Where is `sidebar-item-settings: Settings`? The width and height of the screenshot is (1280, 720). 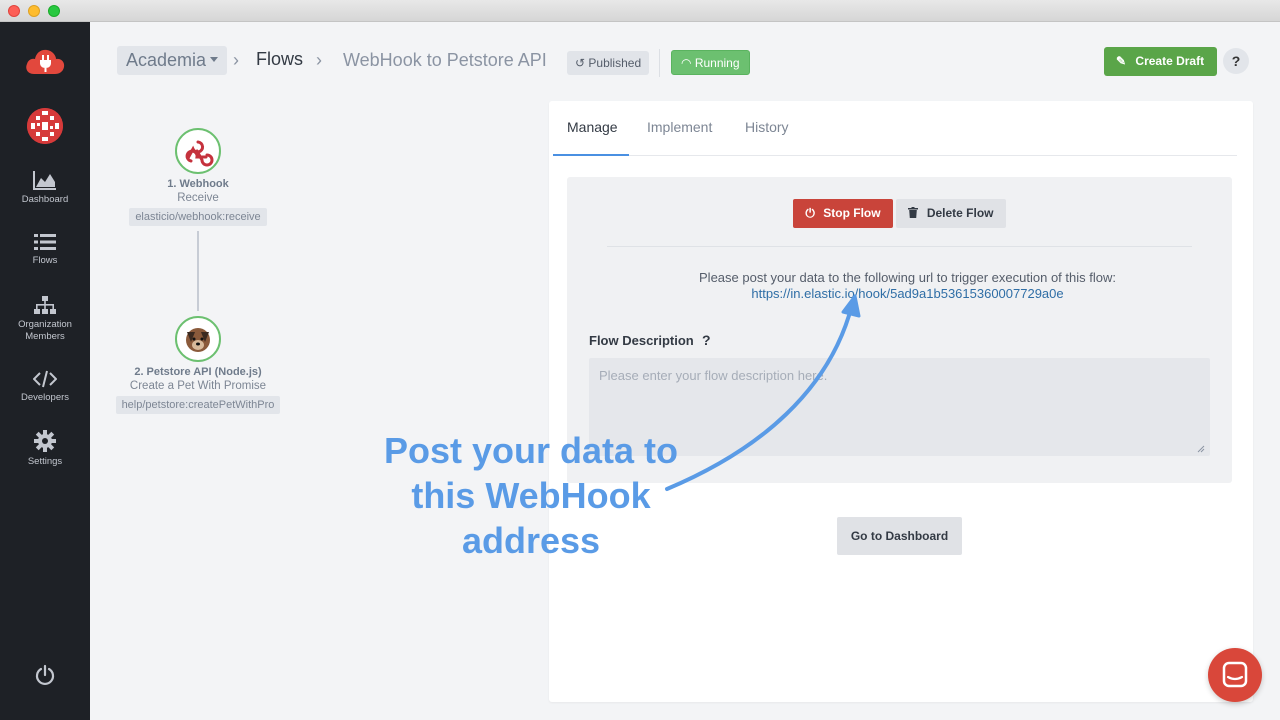
sidebar-item-settings: Settings is located at coordinates (45, 449).